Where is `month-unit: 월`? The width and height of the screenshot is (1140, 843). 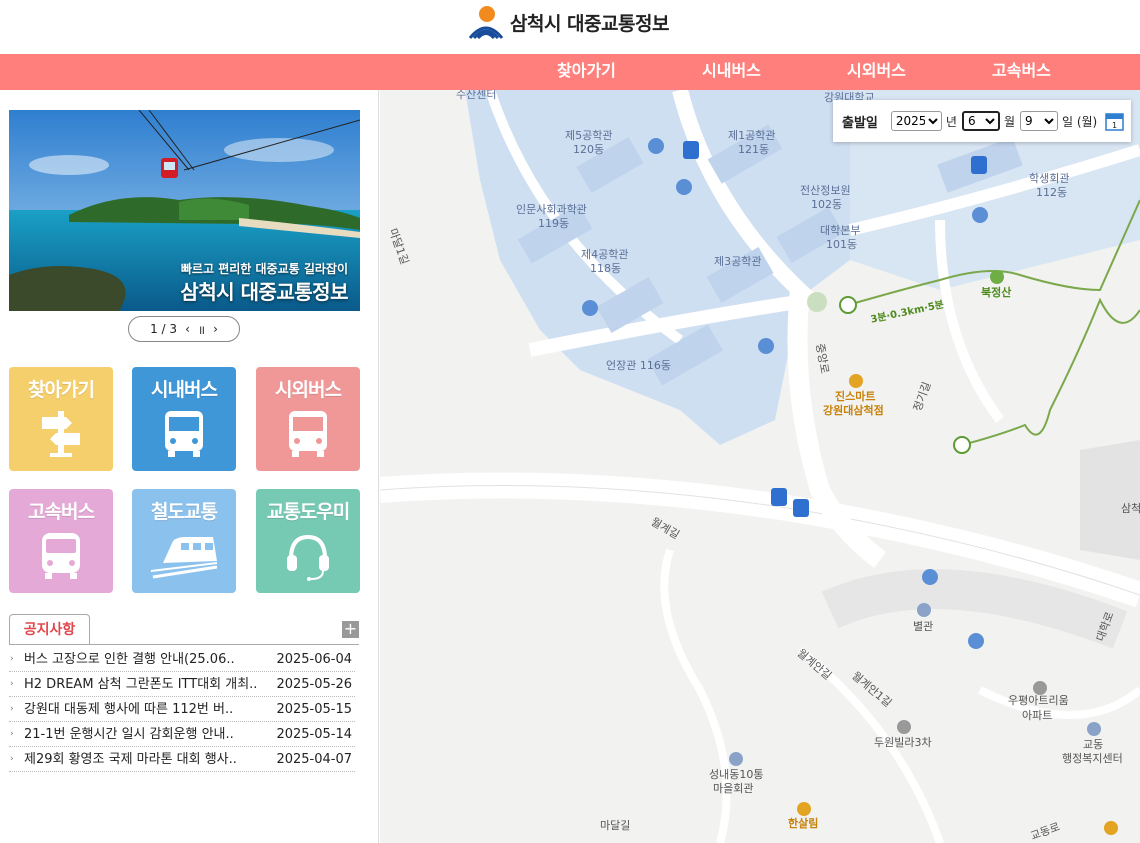
month-unit: 월 is located at coordinates (1009, 121).